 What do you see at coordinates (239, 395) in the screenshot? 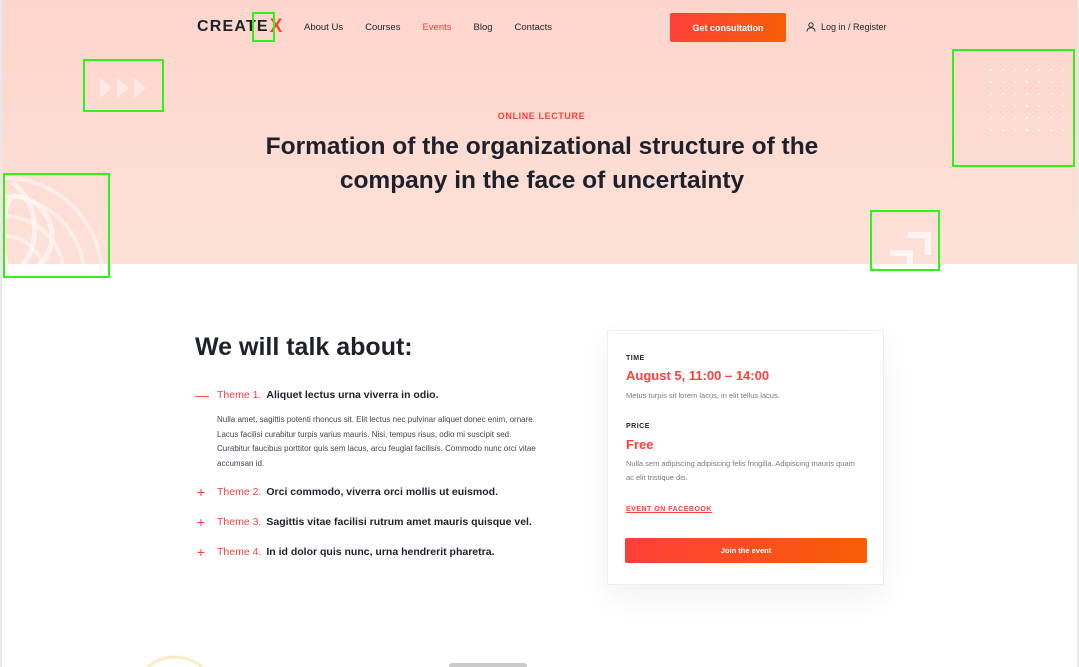
I see `theme-number: Theme 1.` at bounding box center [239, 395].